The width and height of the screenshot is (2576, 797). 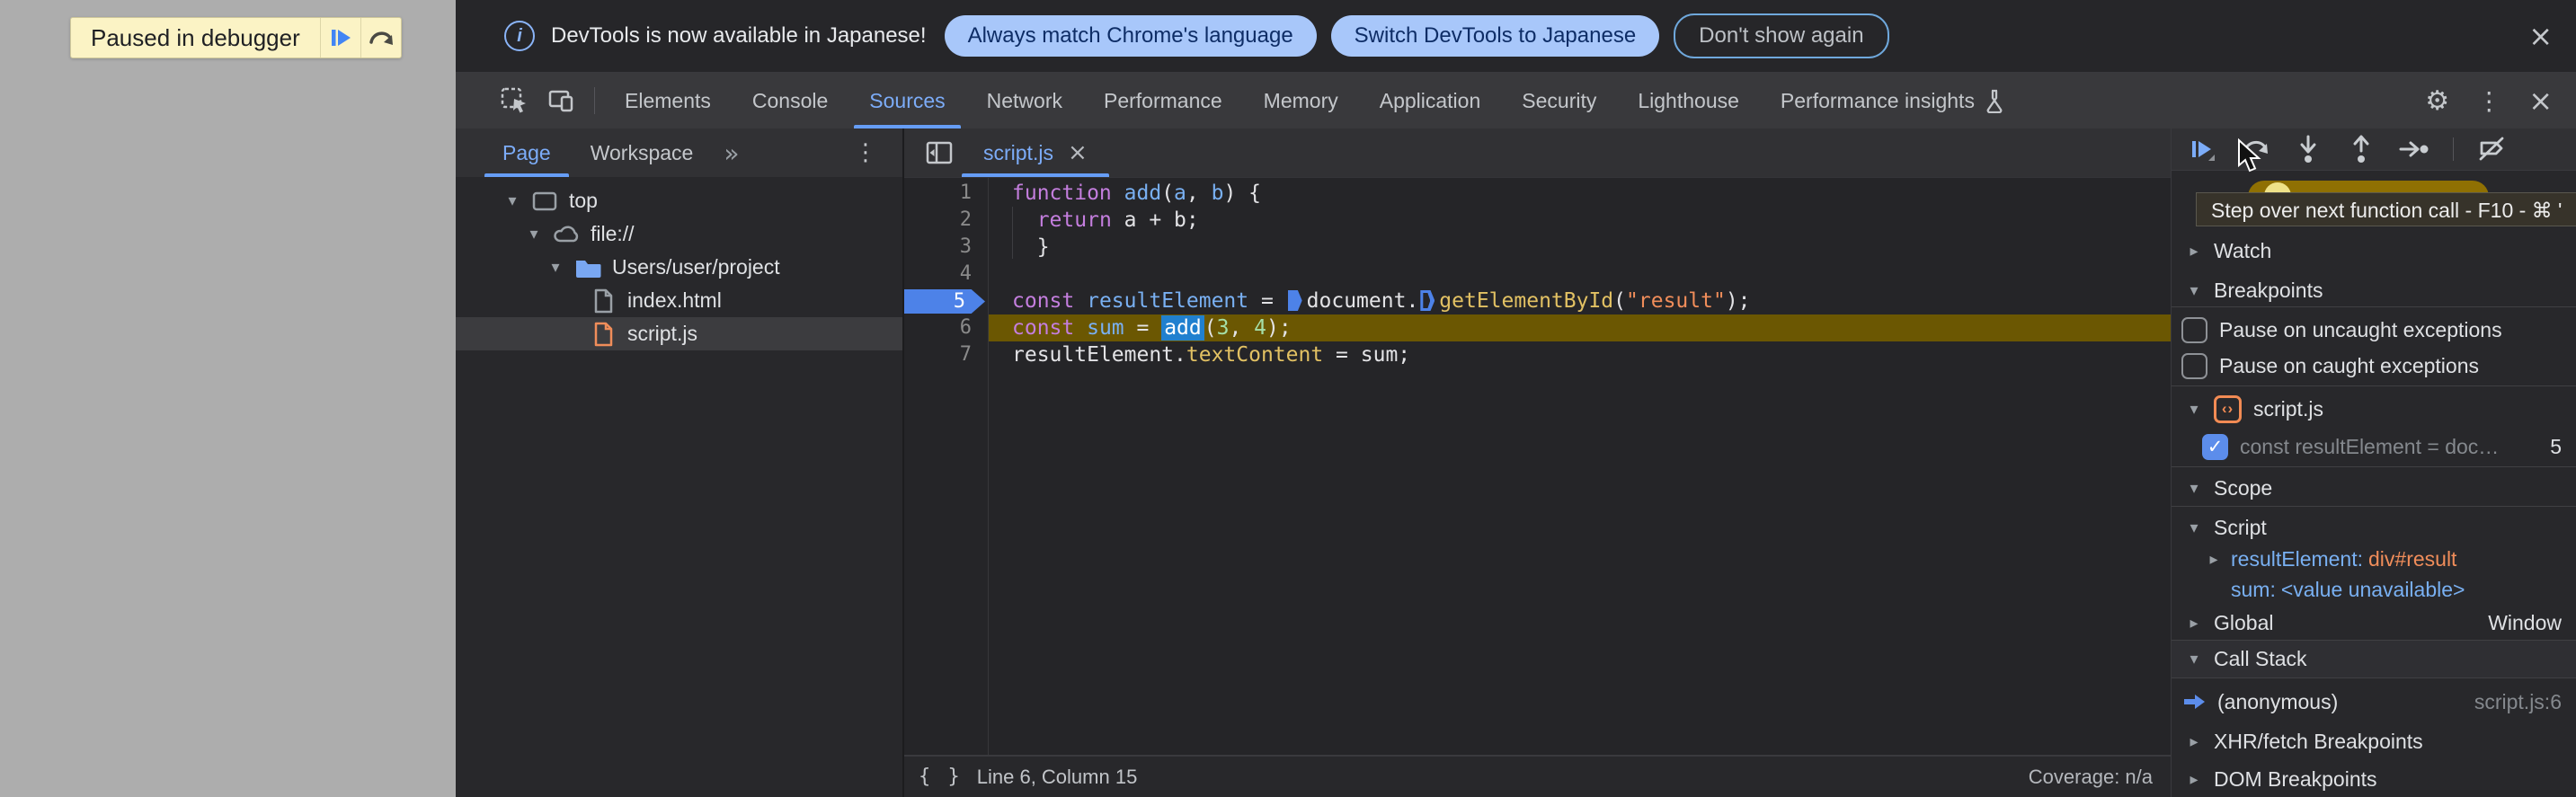 I want to click on code-text-line-3: }, so click(x=1031, y=247).